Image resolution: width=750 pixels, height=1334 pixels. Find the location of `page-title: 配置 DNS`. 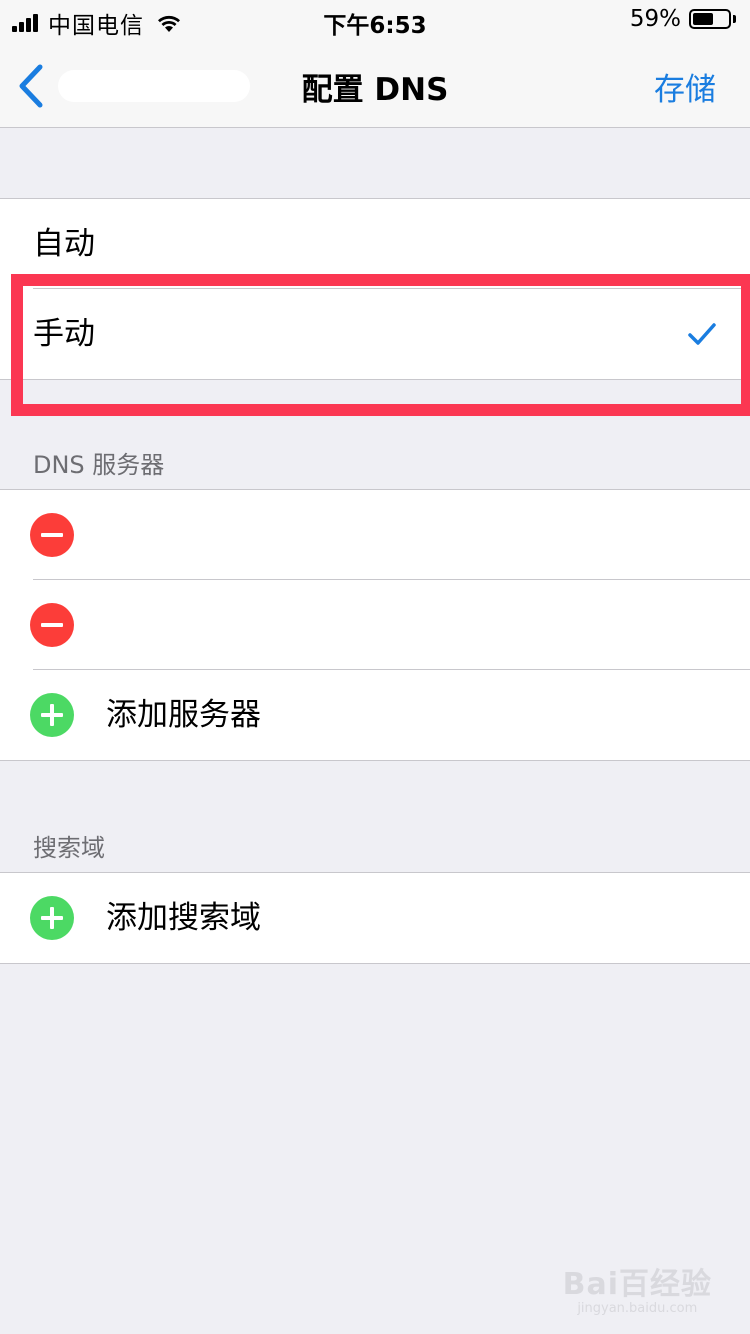

page-title: 配置 DNS is located at coordinates (375, 90).